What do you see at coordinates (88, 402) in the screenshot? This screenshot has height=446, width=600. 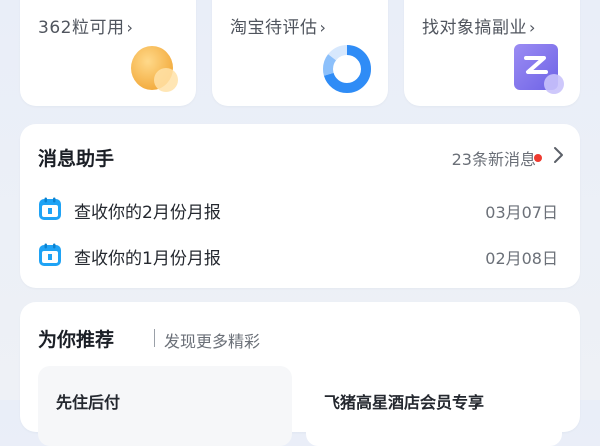 I see `tile-label: 先住后付` at bounding box center [88, 402].